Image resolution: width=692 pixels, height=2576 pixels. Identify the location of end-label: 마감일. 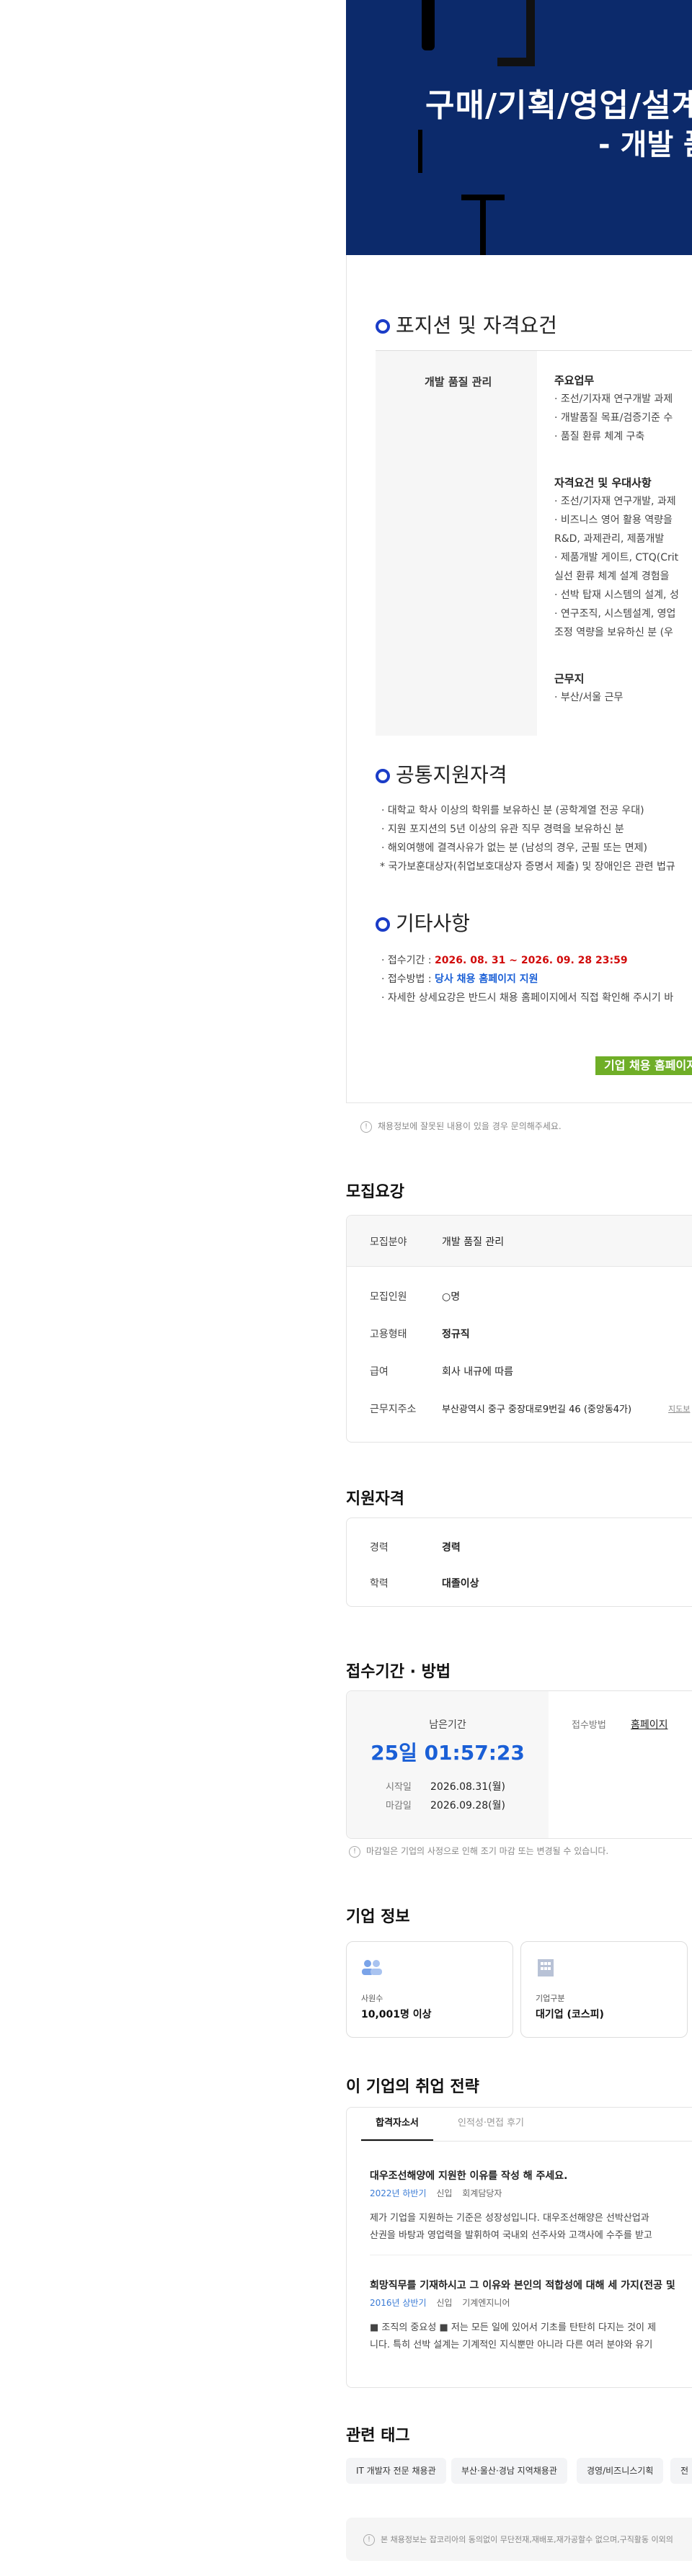
(399, 1806).